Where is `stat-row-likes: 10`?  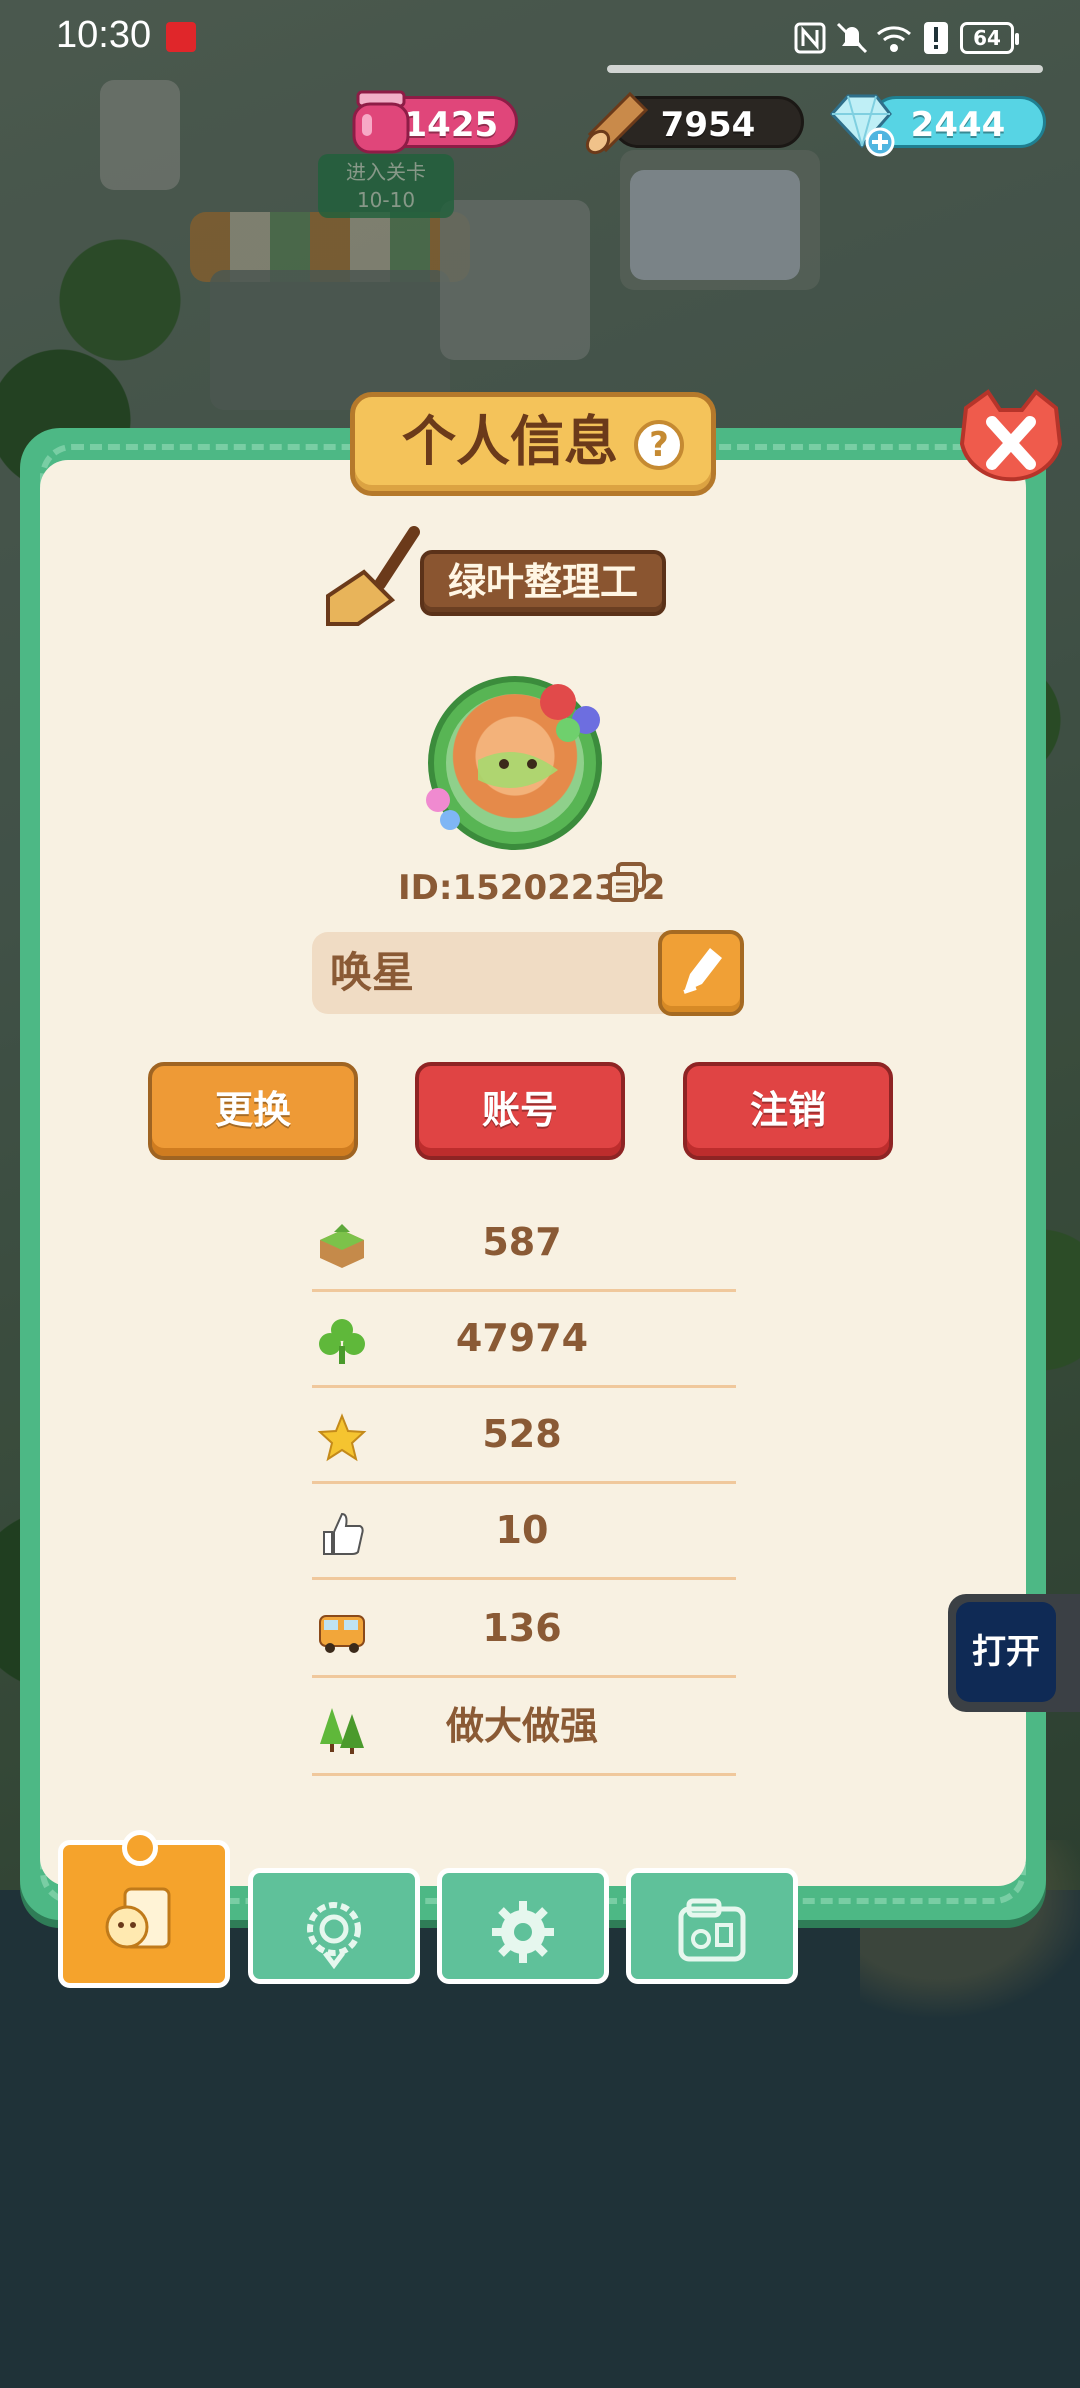 stat-row-likes: 10 is located at coordinates (524, 1532).